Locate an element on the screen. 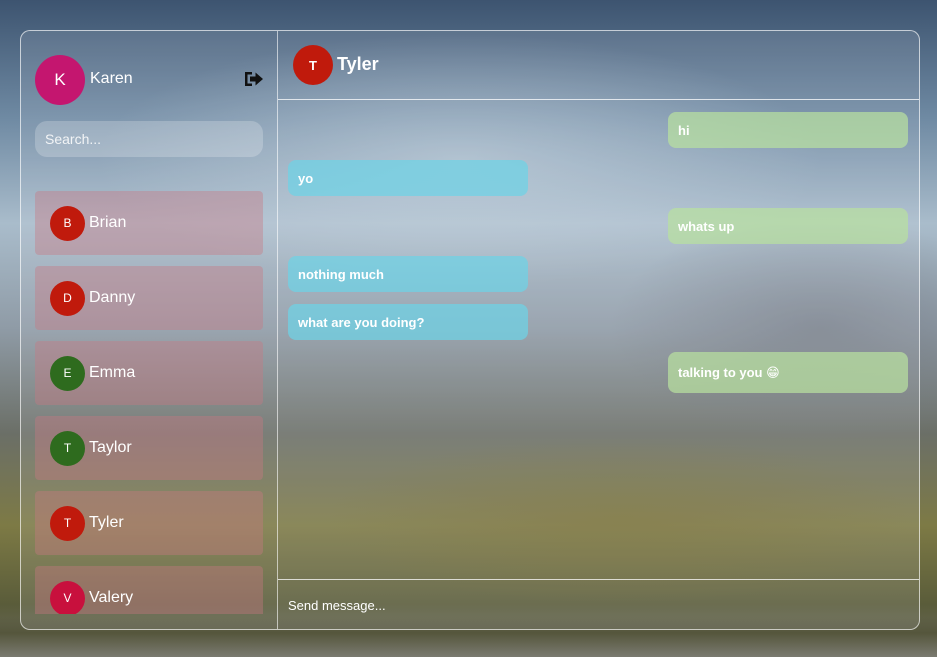 This screenshot has height=657, width=937. avatar: E is located at coordinates (67, 373).